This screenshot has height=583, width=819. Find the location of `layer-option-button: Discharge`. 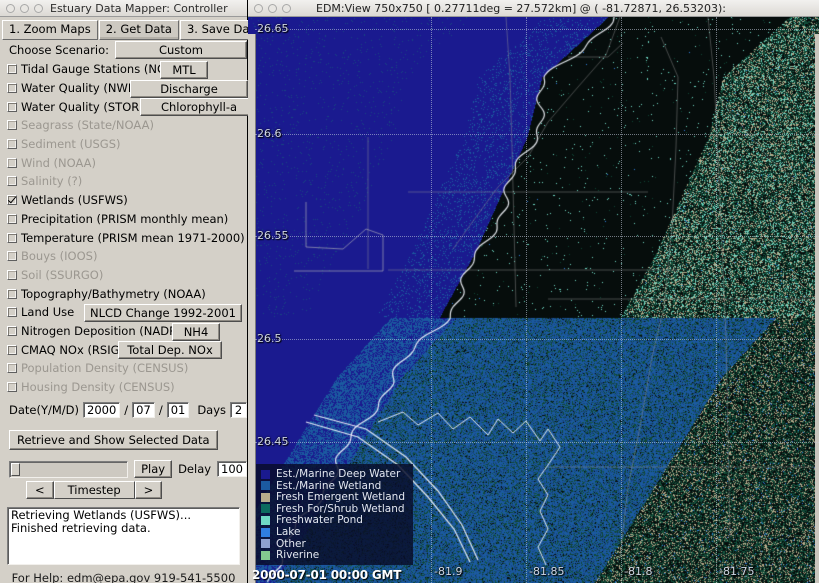

layer-option-button: Discharge is located at coordinates (189, 88).